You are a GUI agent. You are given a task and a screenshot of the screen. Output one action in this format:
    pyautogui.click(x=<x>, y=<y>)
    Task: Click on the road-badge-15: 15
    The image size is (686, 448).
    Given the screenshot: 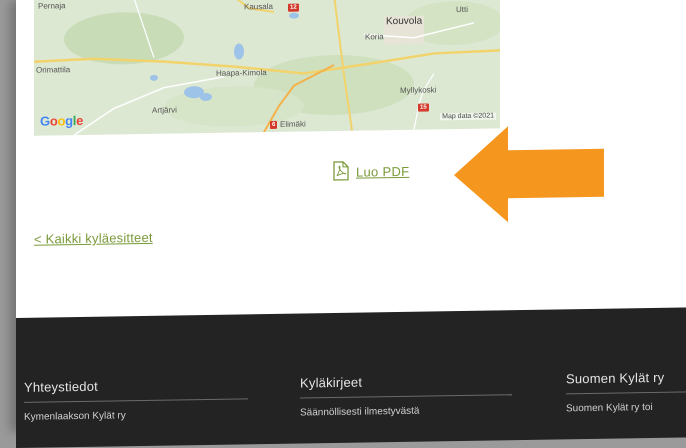 What is the action you would take?
    pyautogui.click(x=423, y=107)
    